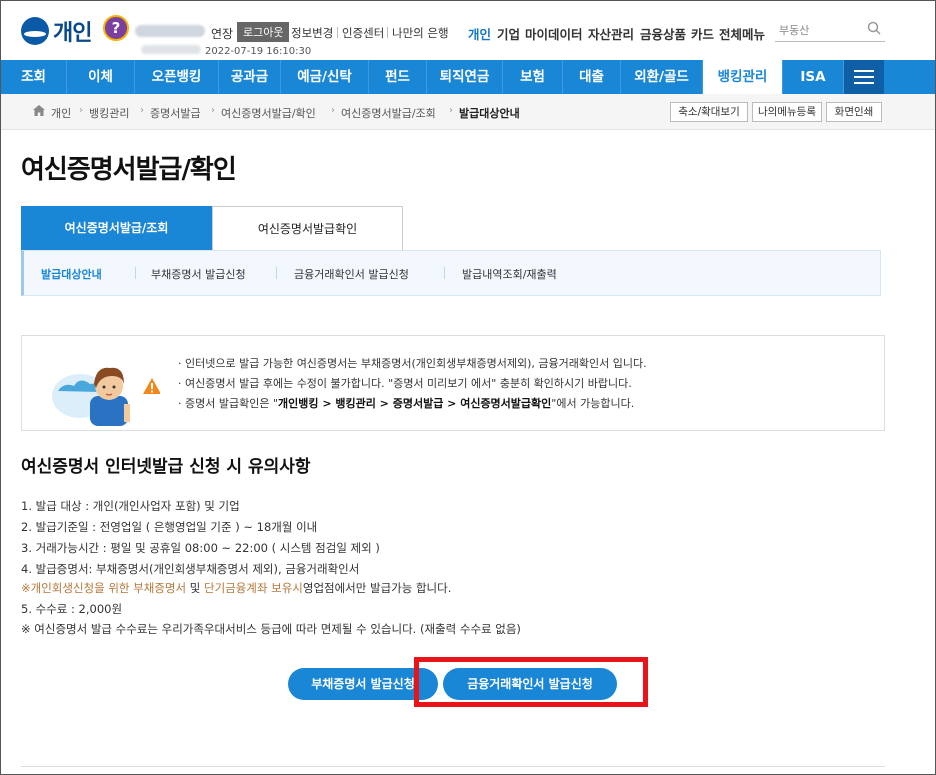 The height and width of the screenshot is (775, 936). I want to click on search-icon, so click(874, 28).